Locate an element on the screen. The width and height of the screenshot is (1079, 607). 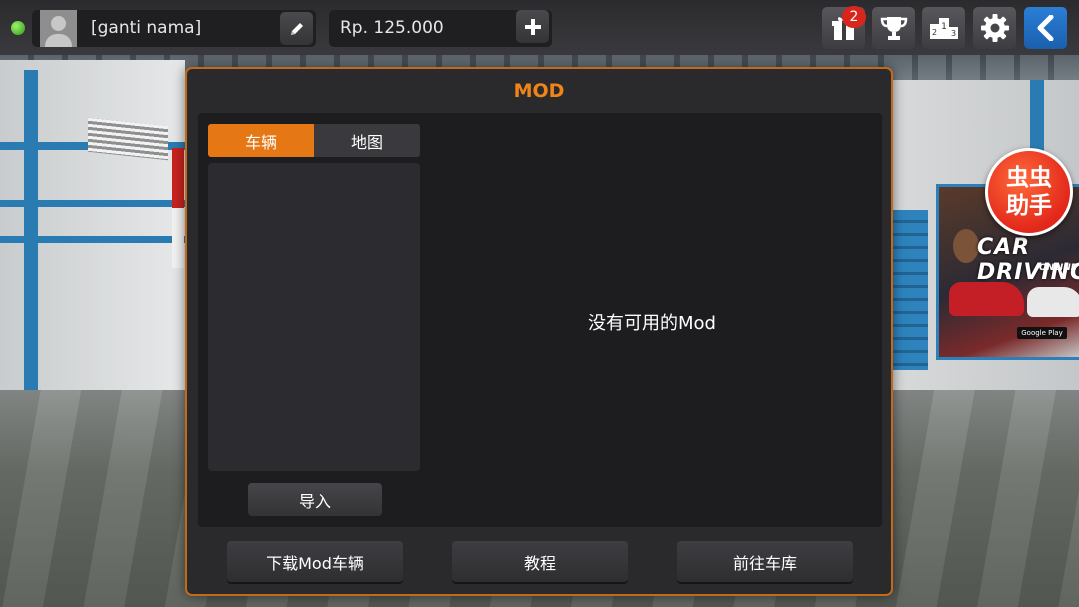
leaderboard-icon: 213 is located at coordinates (943, 28).